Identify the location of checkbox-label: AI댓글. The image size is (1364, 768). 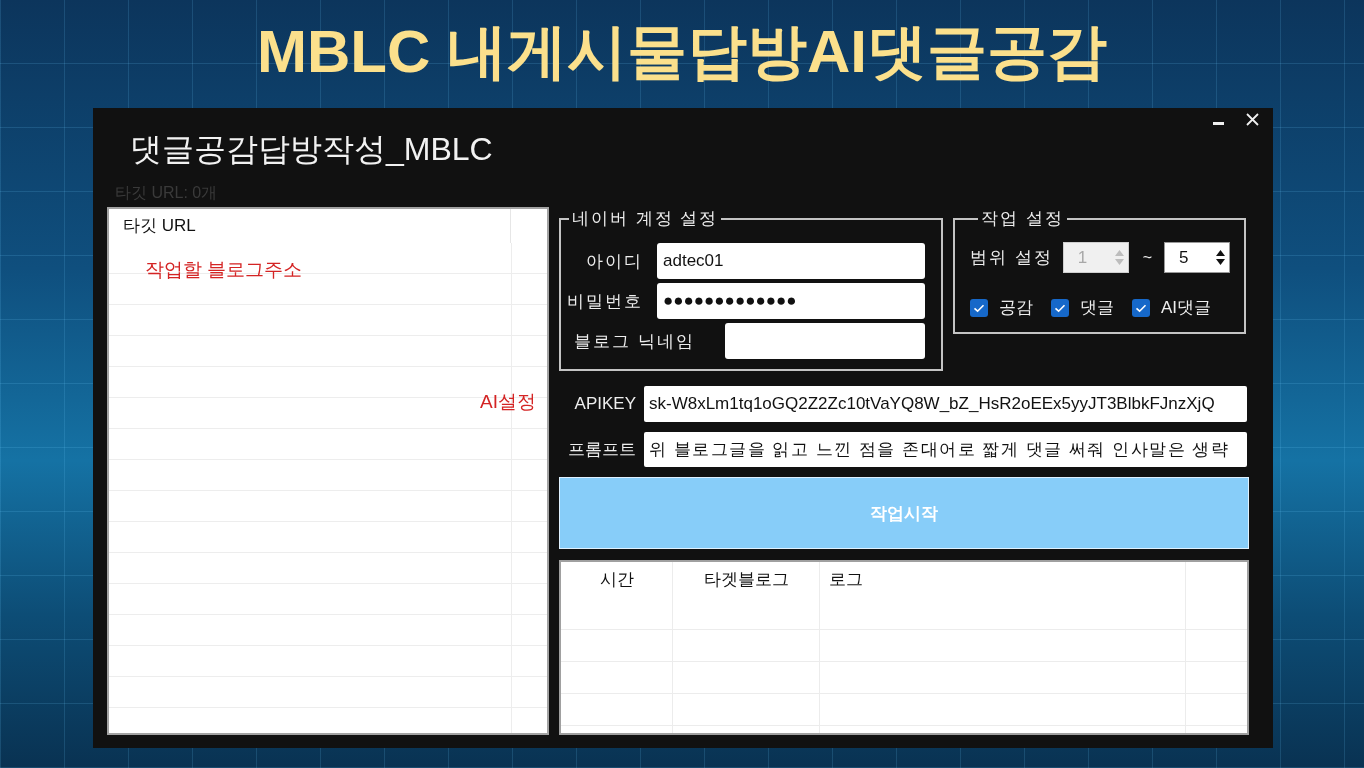
(1186, 307).